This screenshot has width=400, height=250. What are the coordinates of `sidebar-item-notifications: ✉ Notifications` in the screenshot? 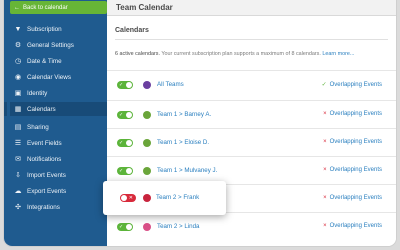 It's located at (58, 159).